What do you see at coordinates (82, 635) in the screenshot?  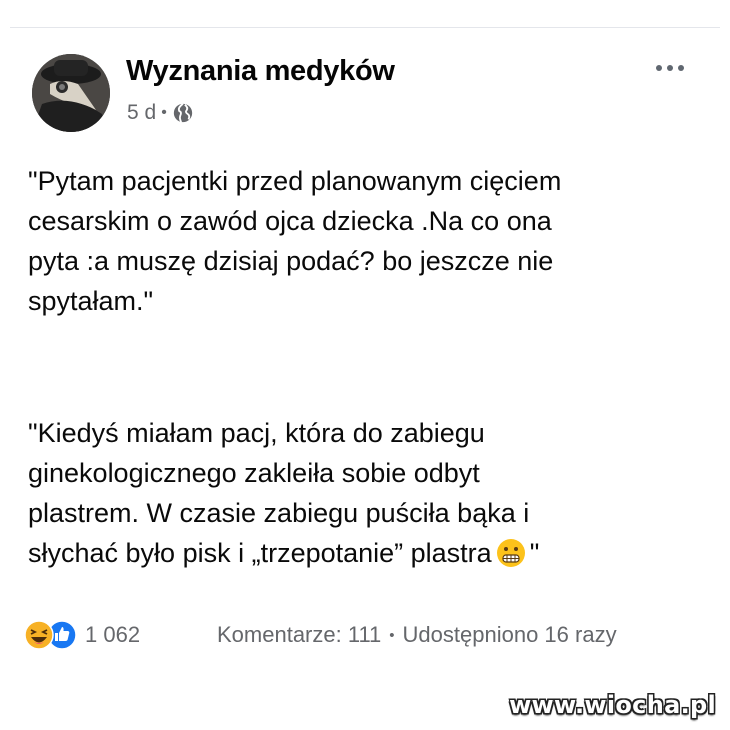 I see `reactions-summary: 1 062` at bounding box center [82, 635].